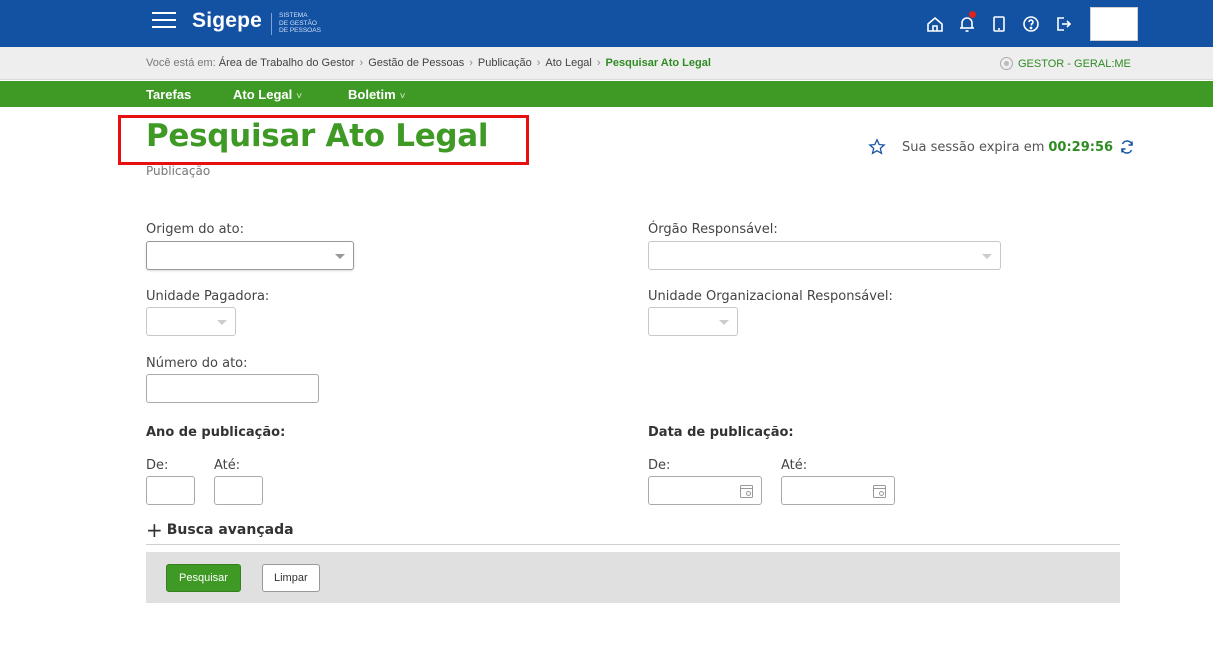  I want to click on header-icons, so click(999, 23).